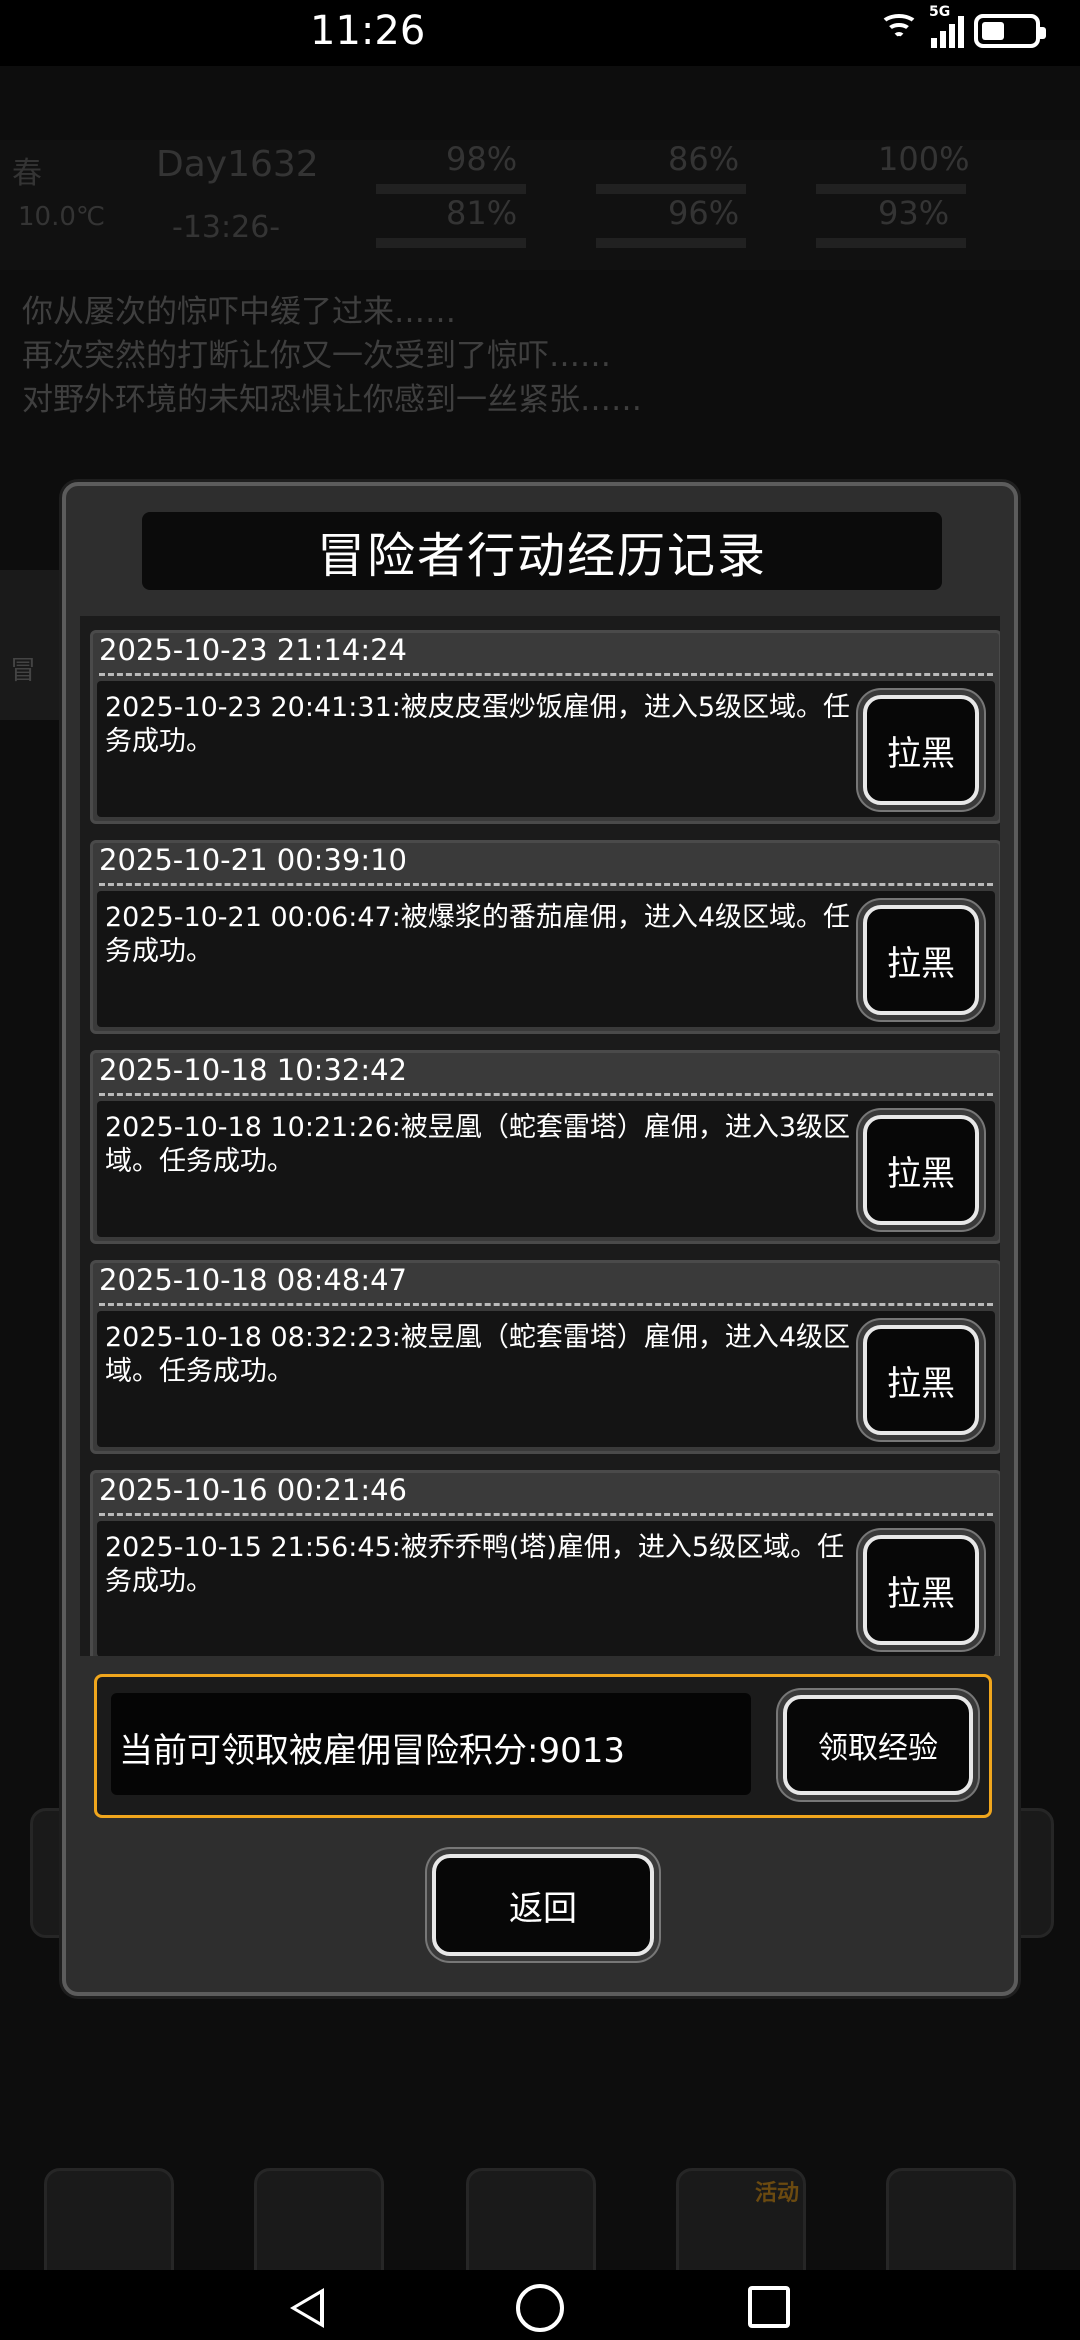  I want to click on season-label: 春, so click(27, 173).